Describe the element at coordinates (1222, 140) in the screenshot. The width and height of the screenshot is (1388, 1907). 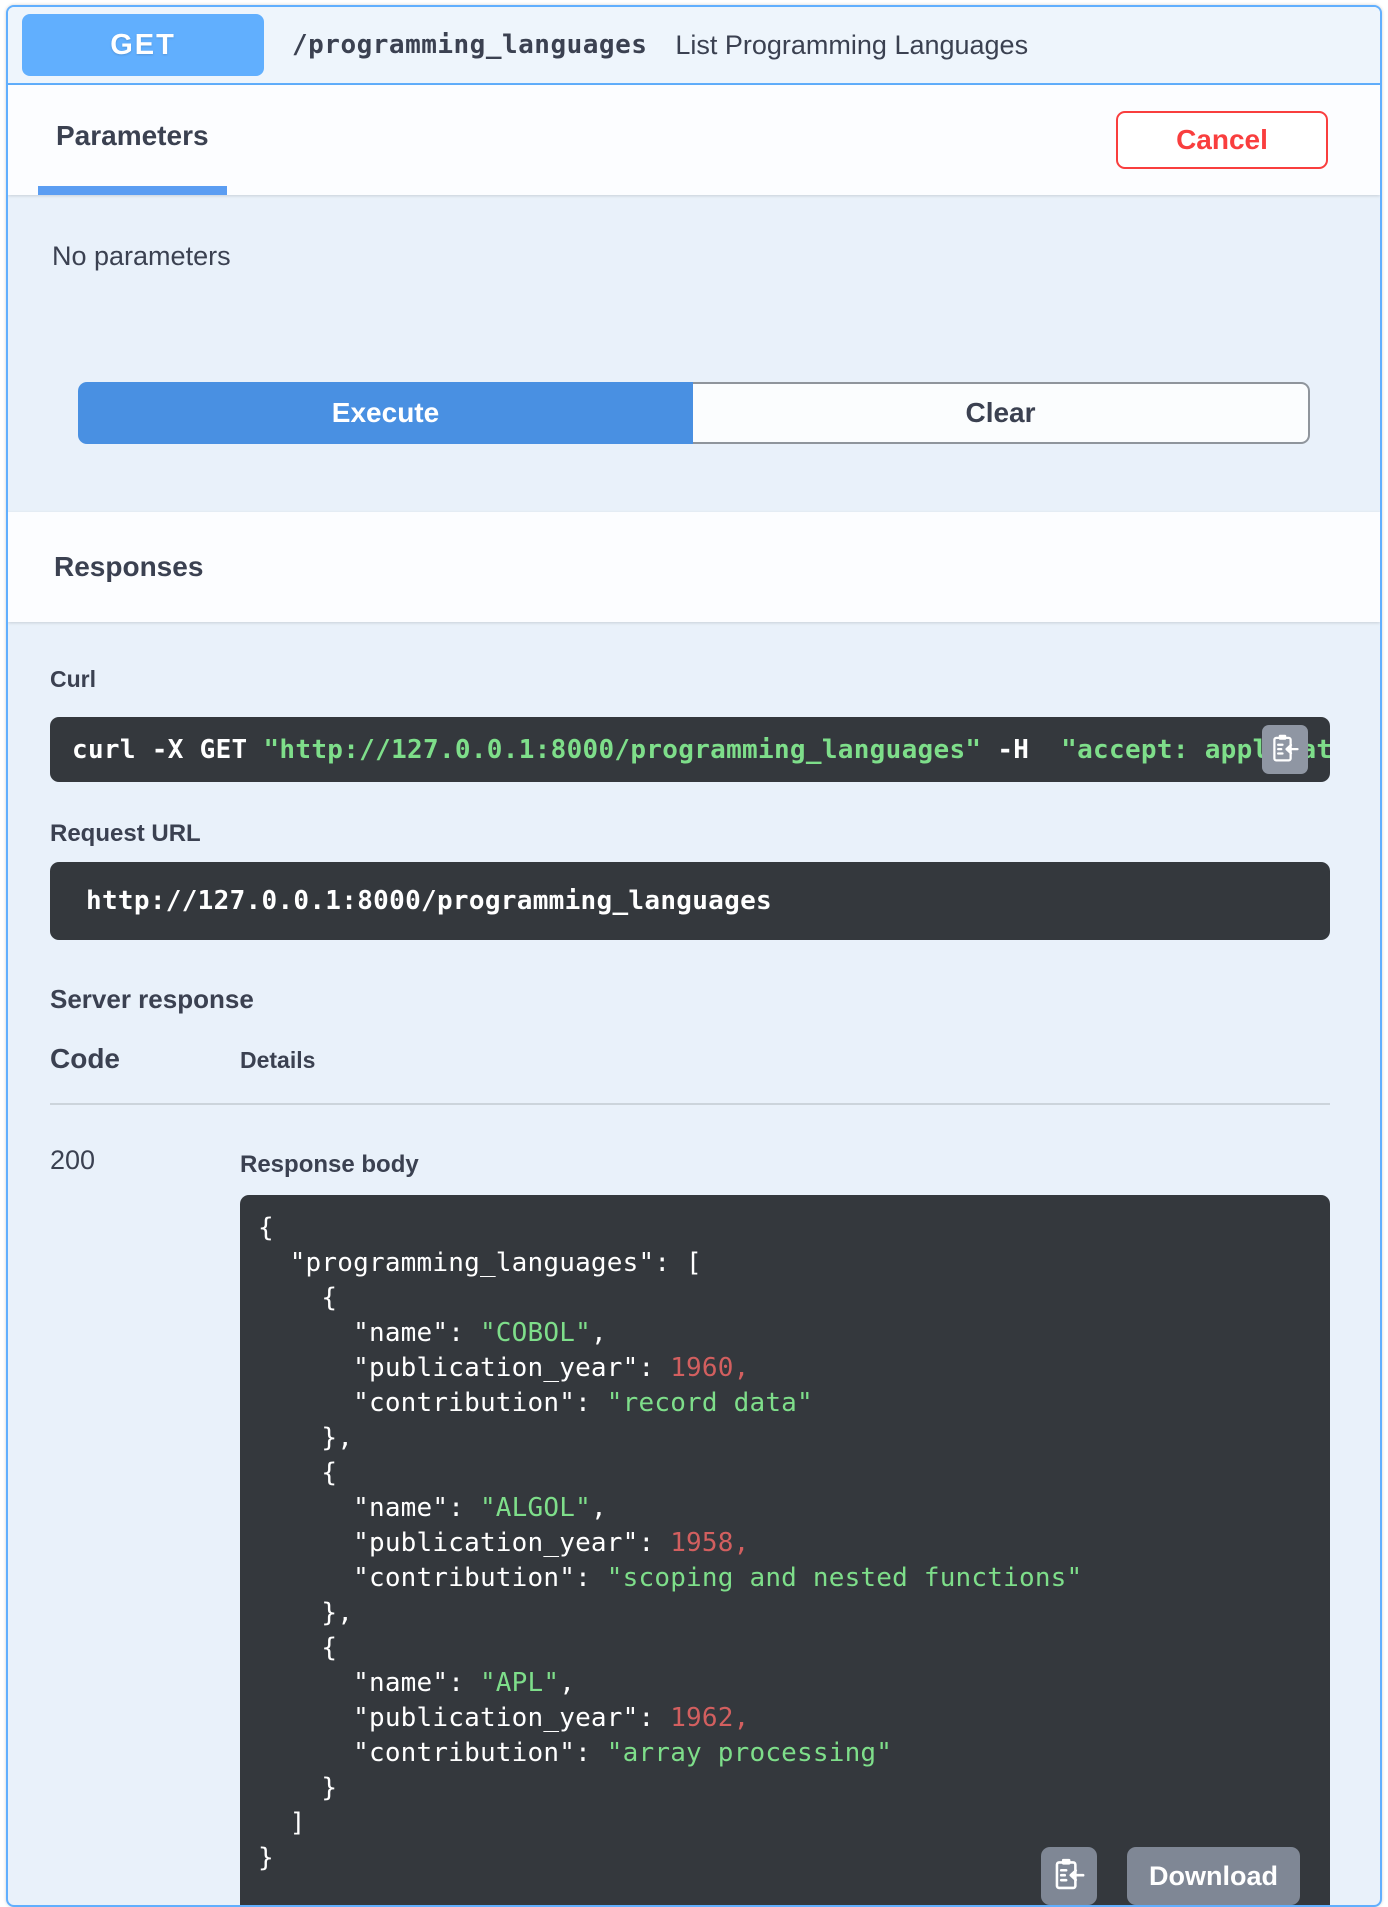
I see `cancel-button: Cancel` at that location.